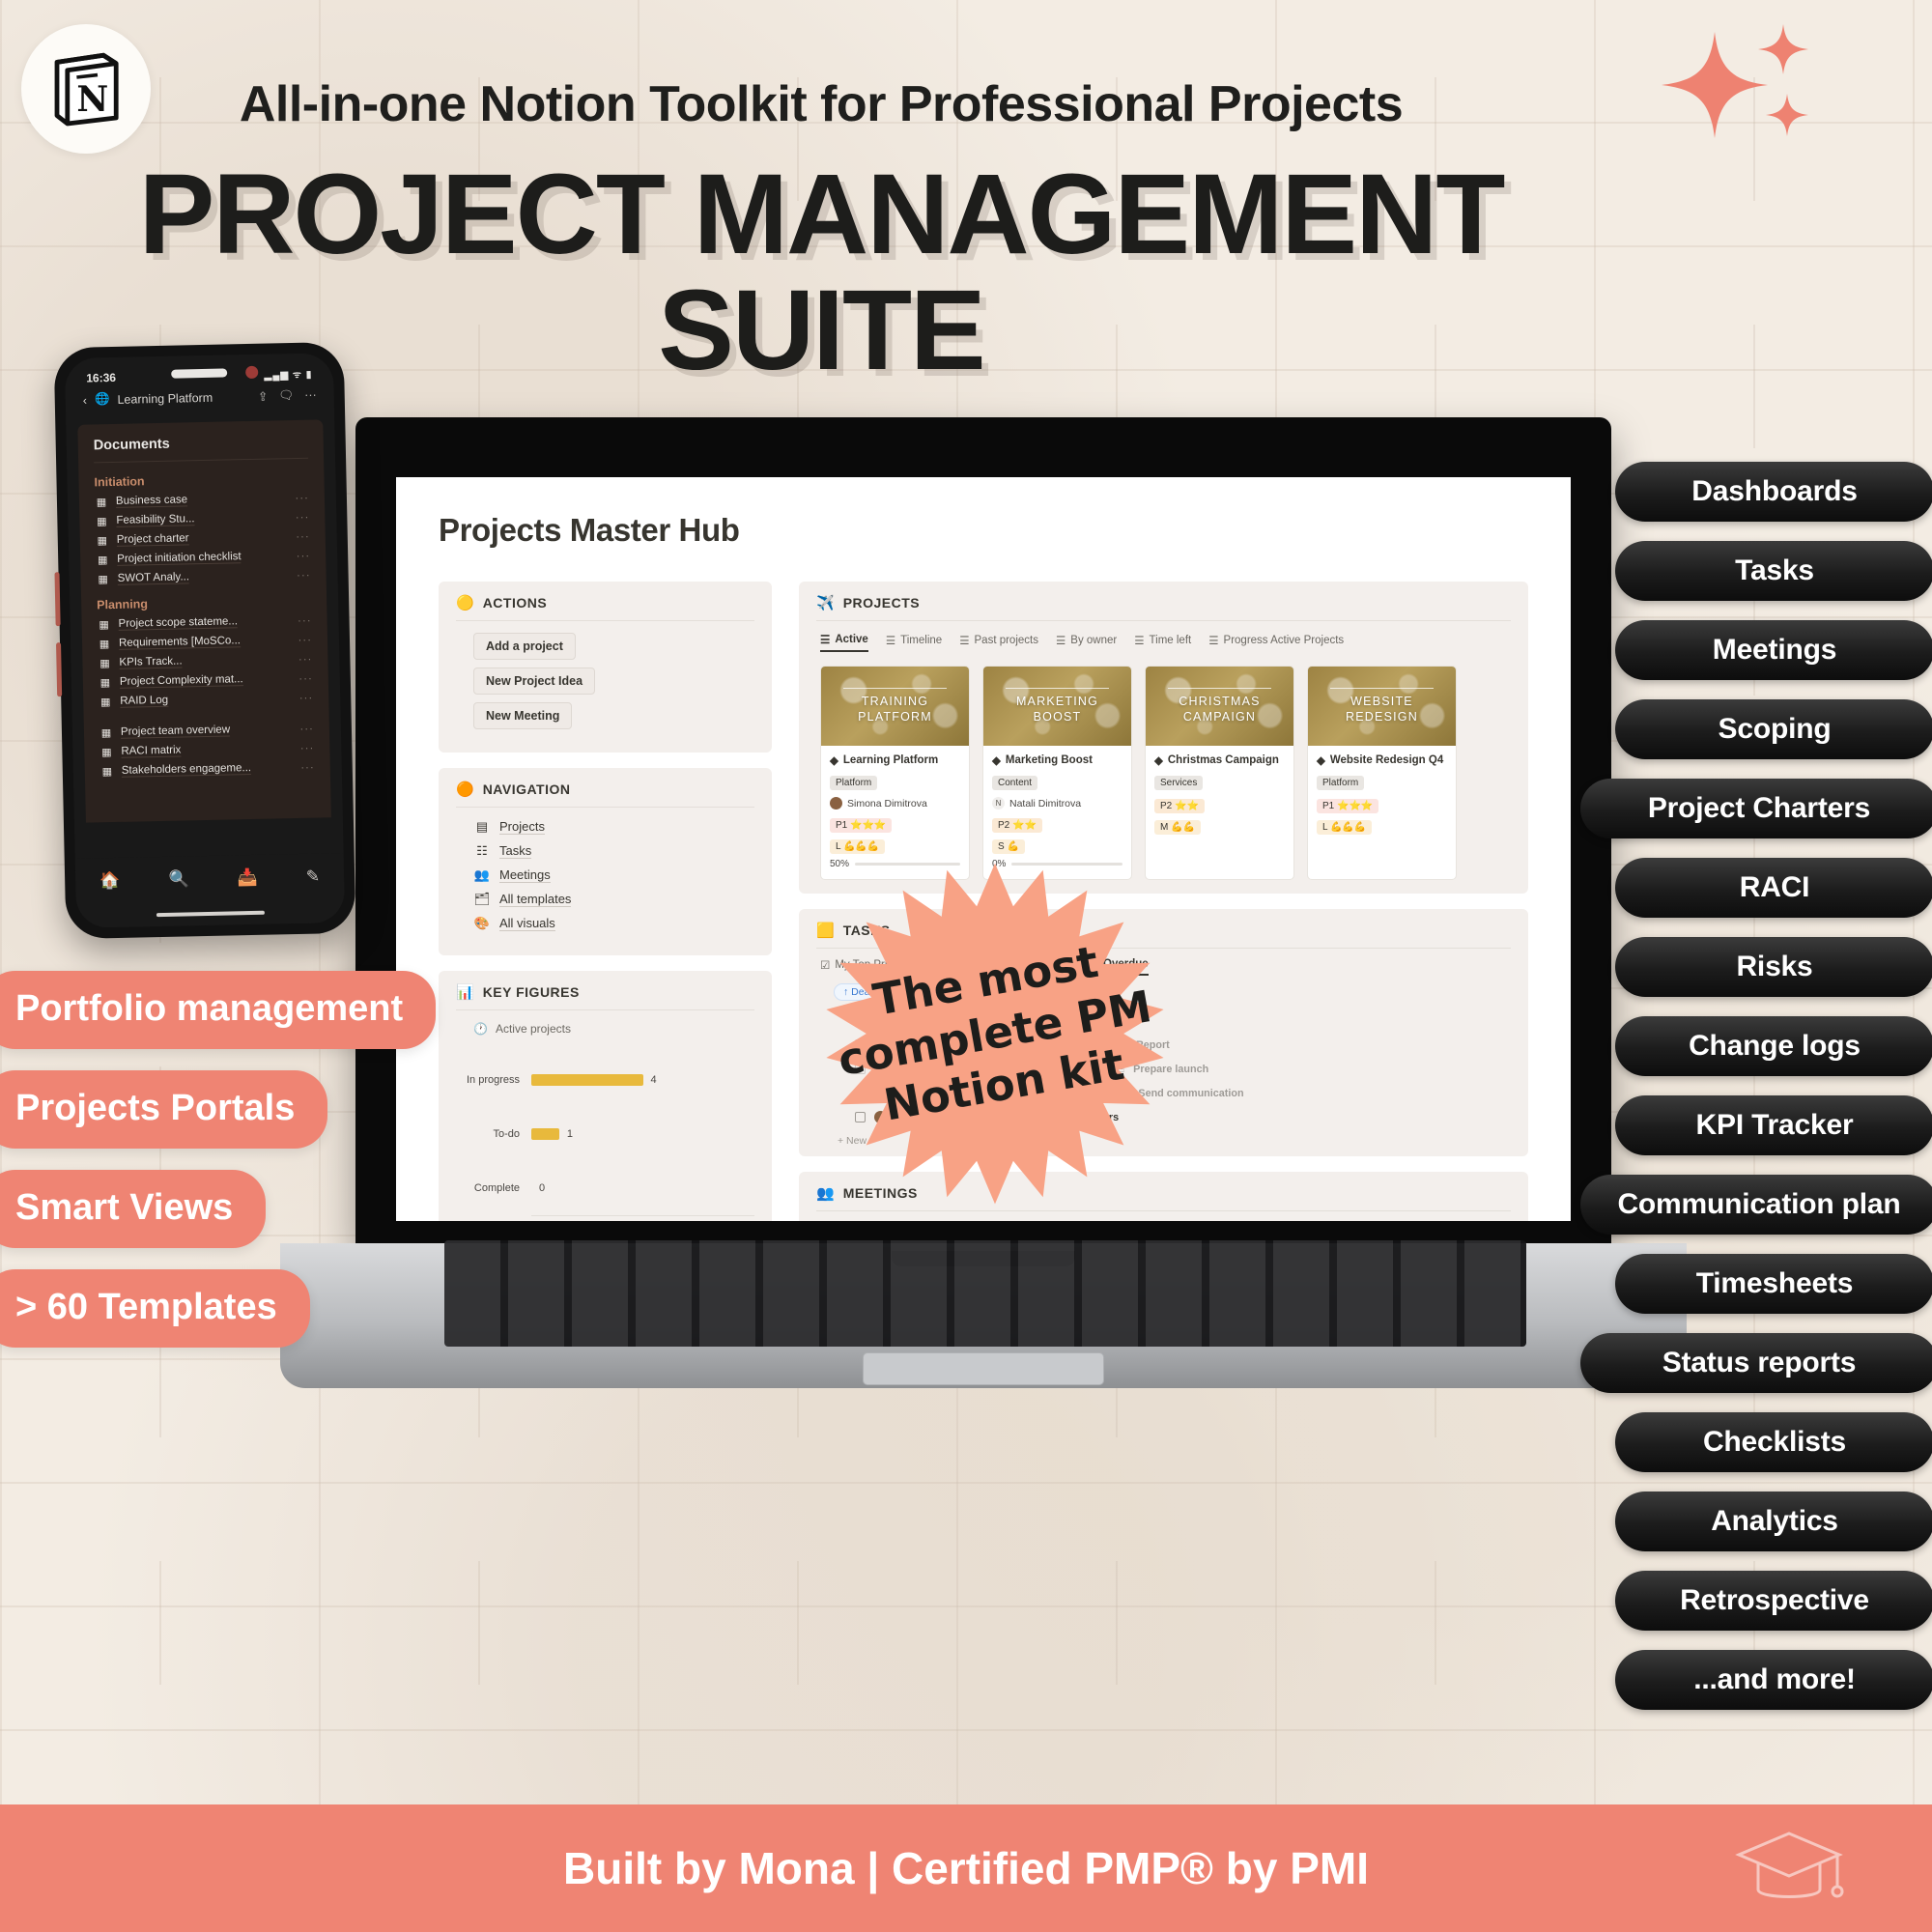 This screenshot has height=1932, width=1932. I want to click on feature-button-analytics: Analytics, so click(1773, 1521).